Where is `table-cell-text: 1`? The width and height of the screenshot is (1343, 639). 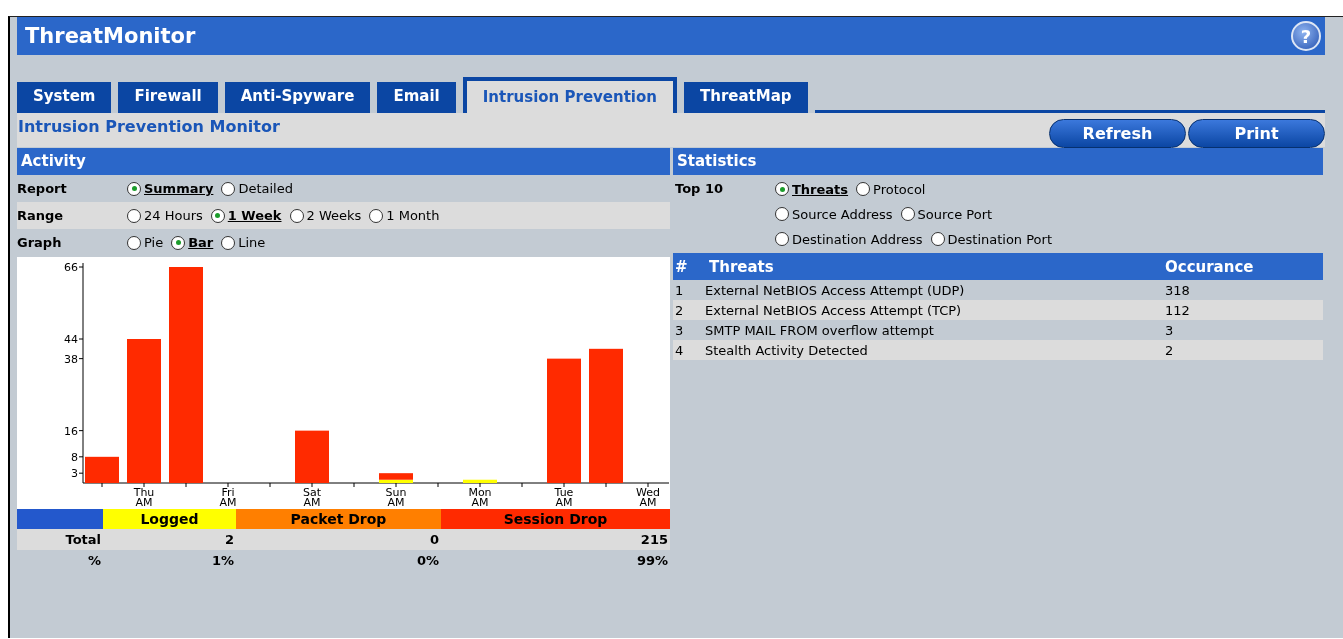
table-cell-text: 1 is located at coordinates (679, 290).